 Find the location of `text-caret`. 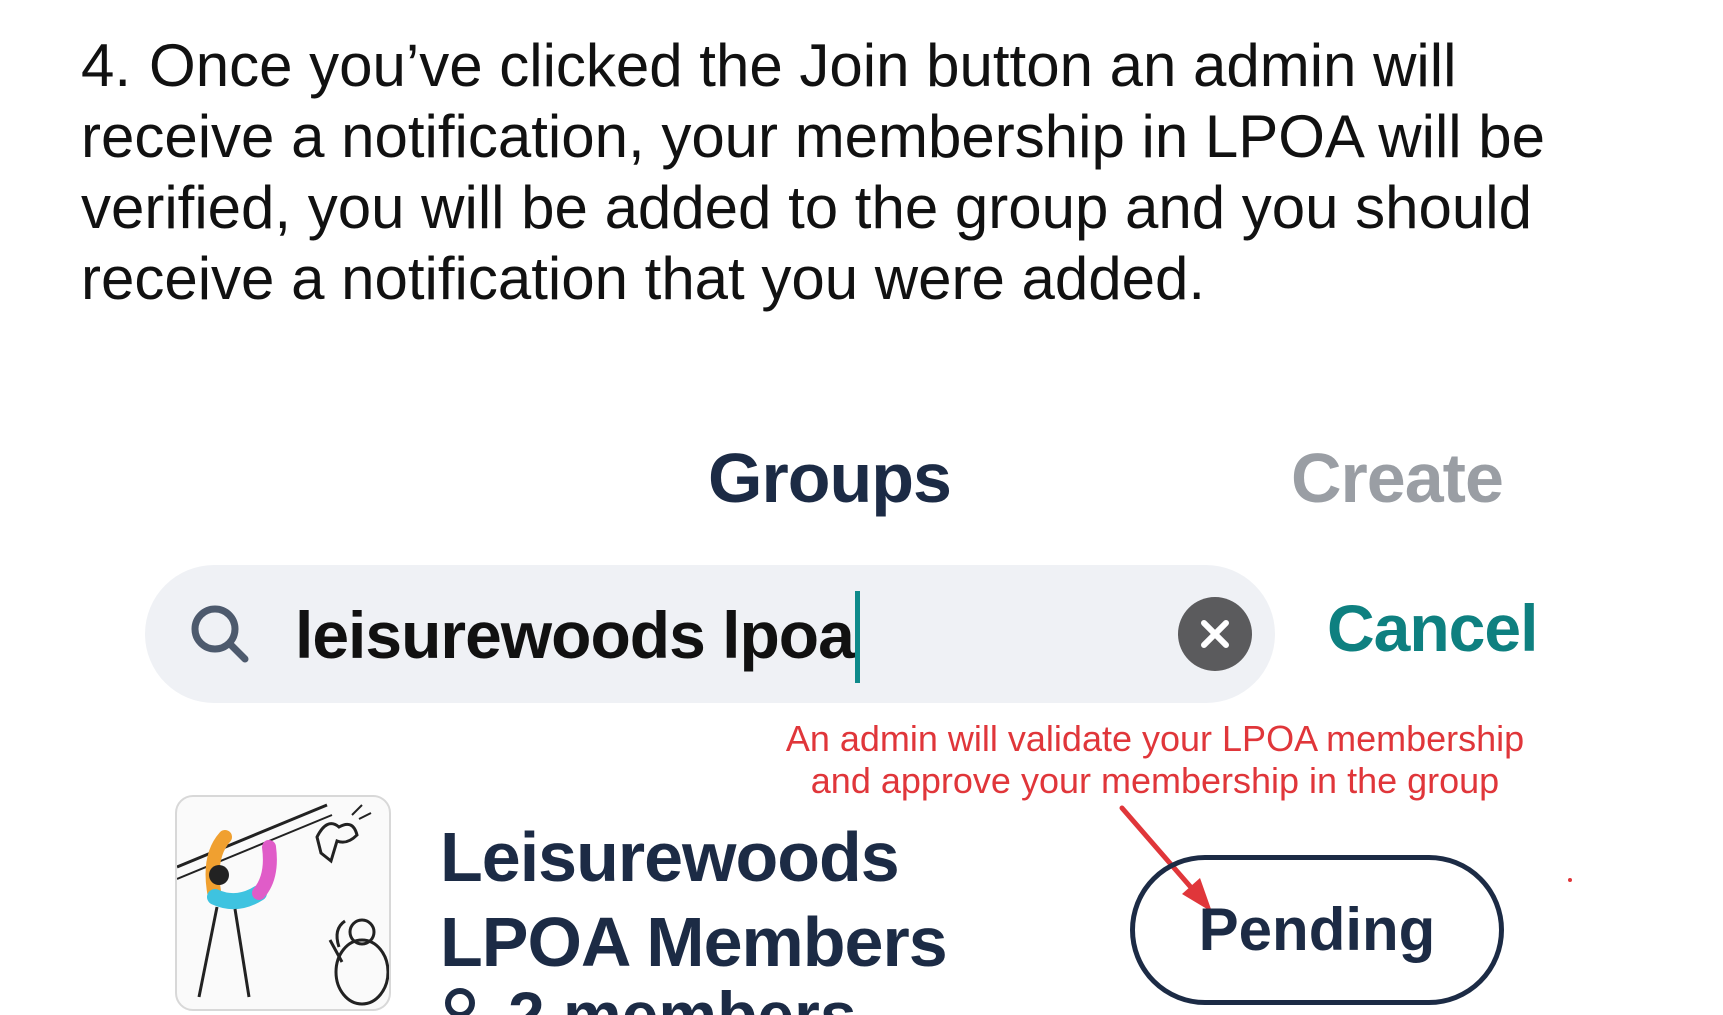

text-caret is located at coordinates (857, 636).